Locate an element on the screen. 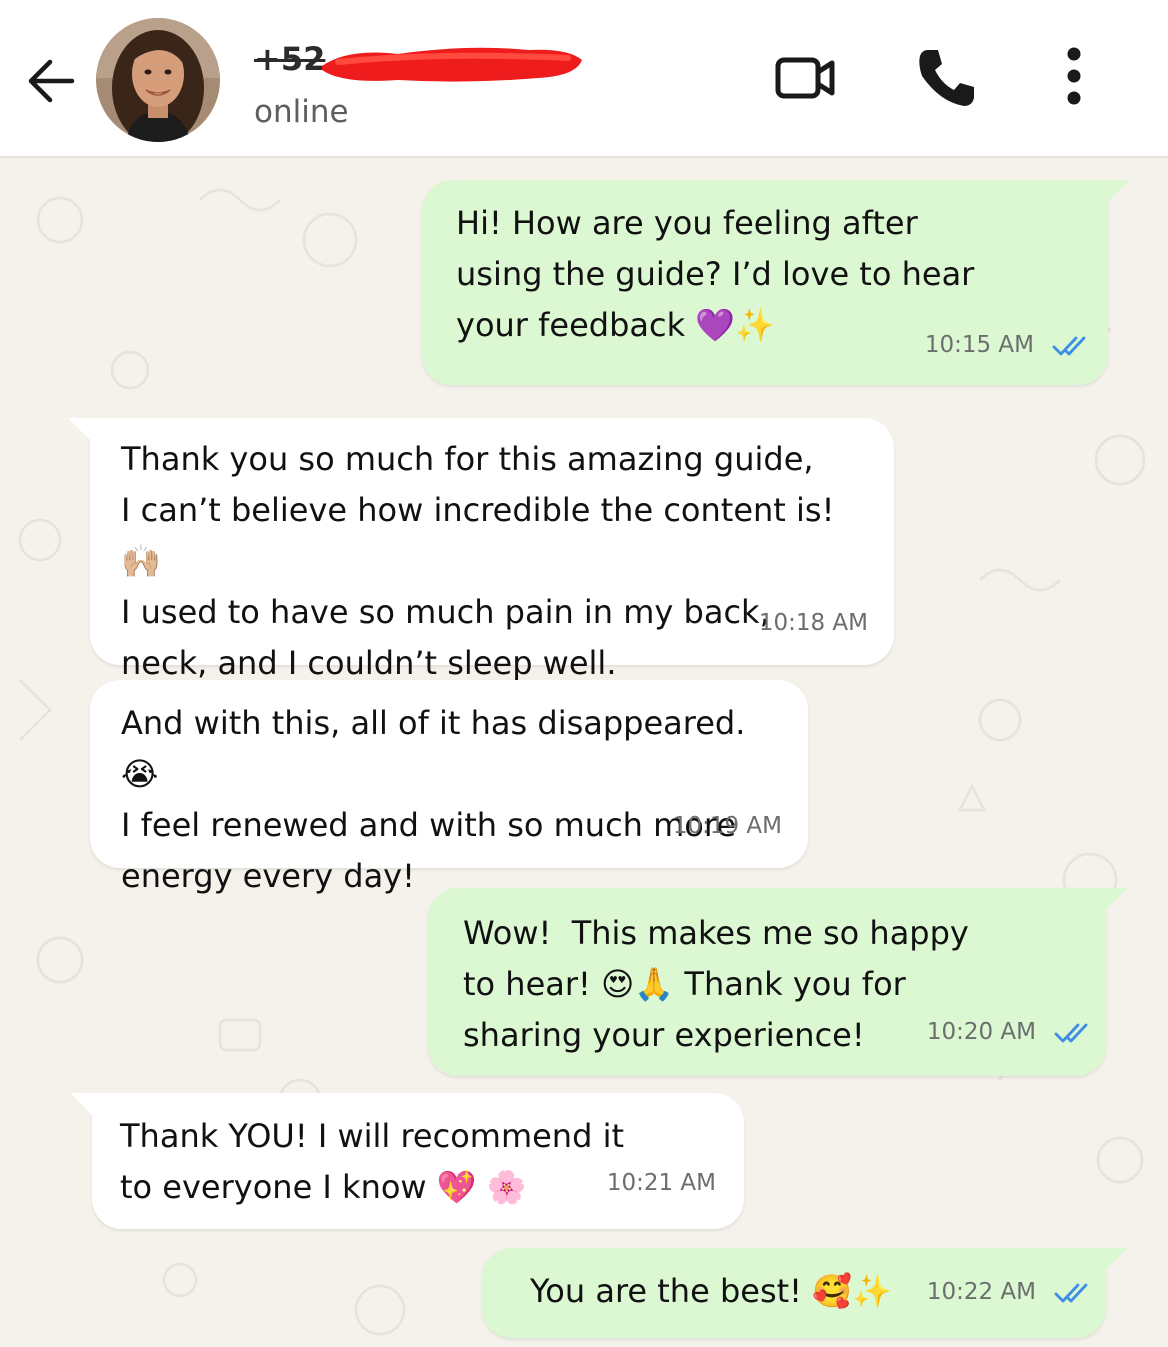 The width and height of the screenshot is (1168, 1347). back-button is located at coordinates (51, 81).